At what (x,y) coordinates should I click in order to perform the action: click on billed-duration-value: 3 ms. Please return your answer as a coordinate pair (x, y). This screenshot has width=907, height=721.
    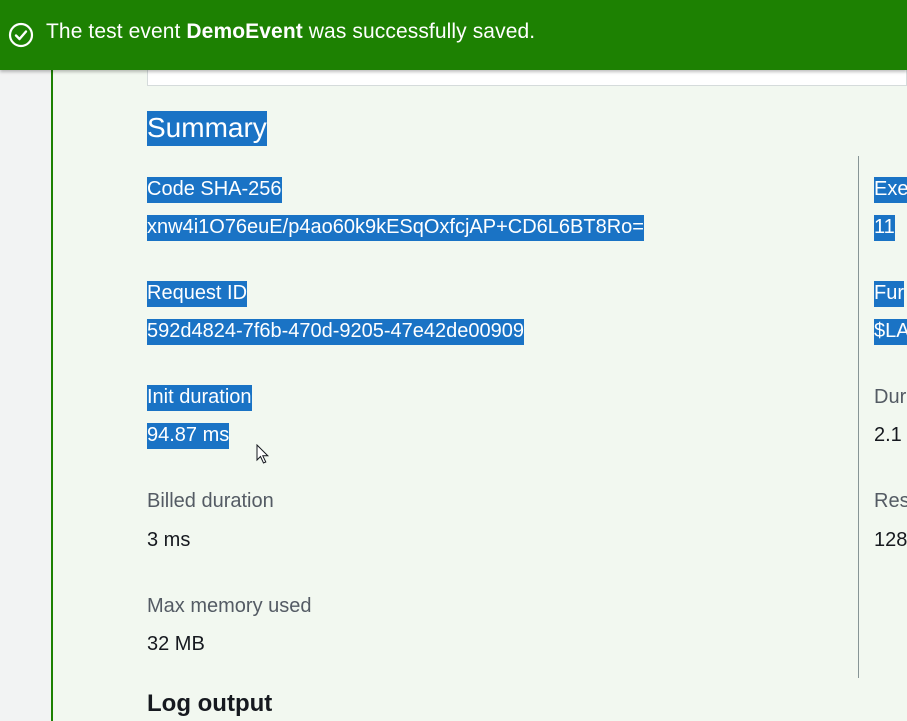
    Looking at the image, I should click on (169, 540).